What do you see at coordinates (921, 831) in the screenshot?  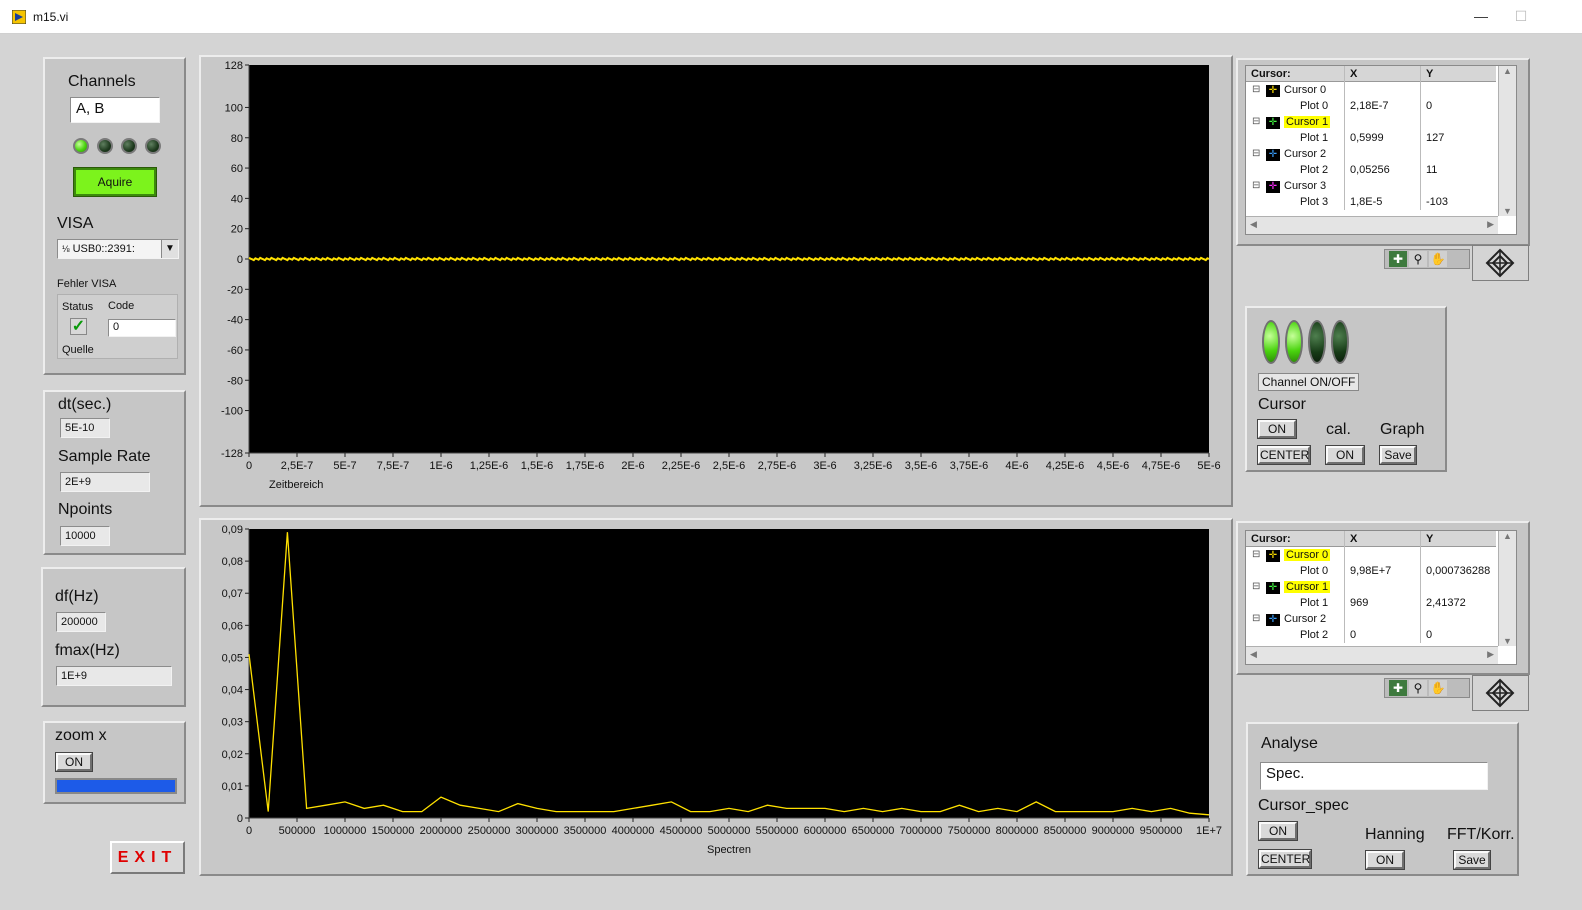 I see `x-tick-label: 7000000` at bounding box center [921, 831].